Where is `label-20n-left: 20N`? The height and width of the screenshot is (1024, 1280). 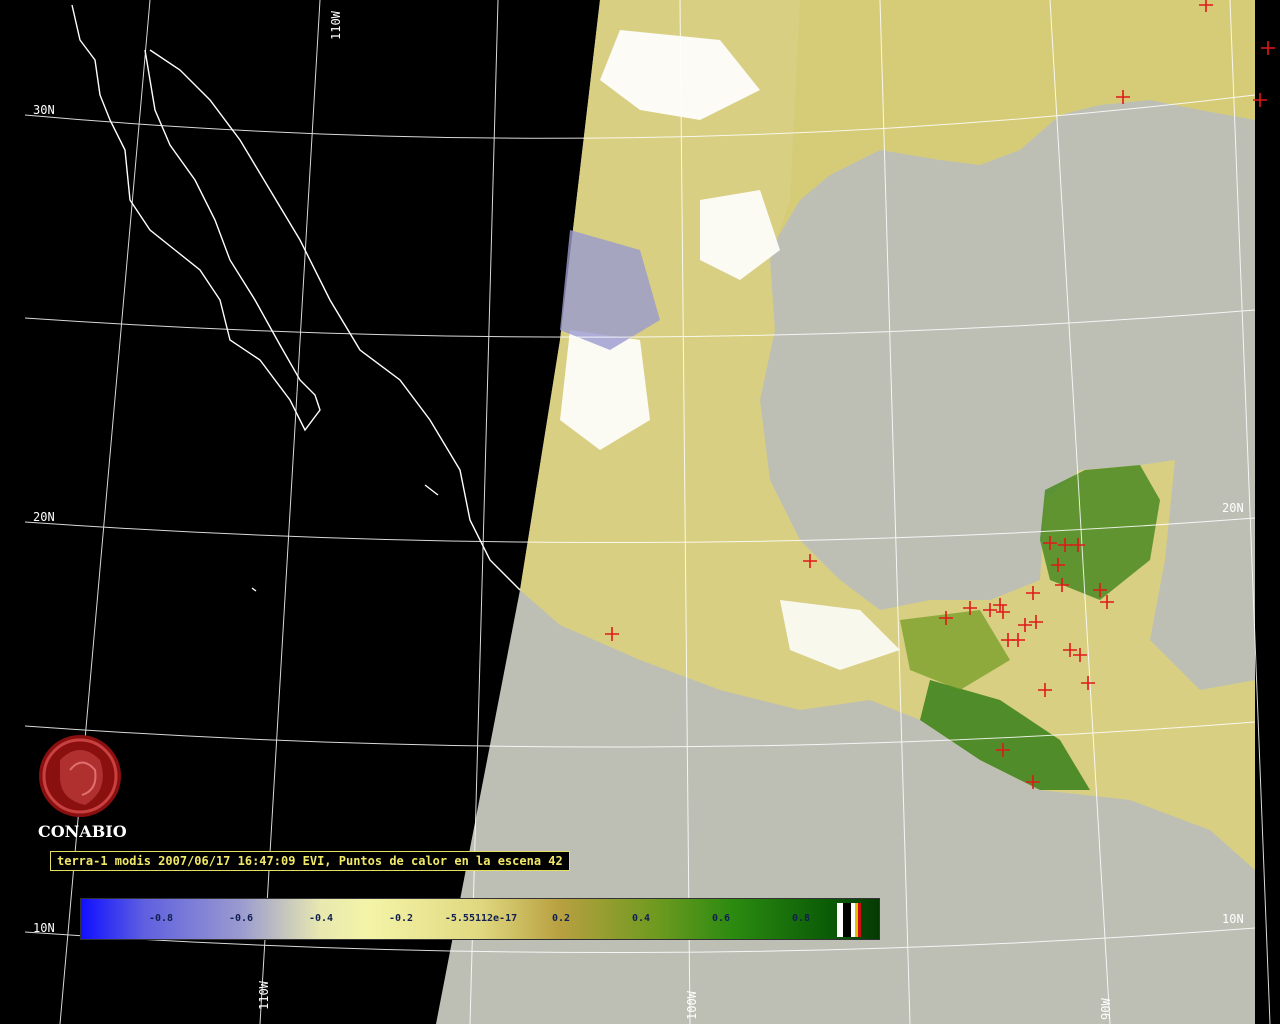 label-20n-left: 20N is located at coordinates (44, 517).